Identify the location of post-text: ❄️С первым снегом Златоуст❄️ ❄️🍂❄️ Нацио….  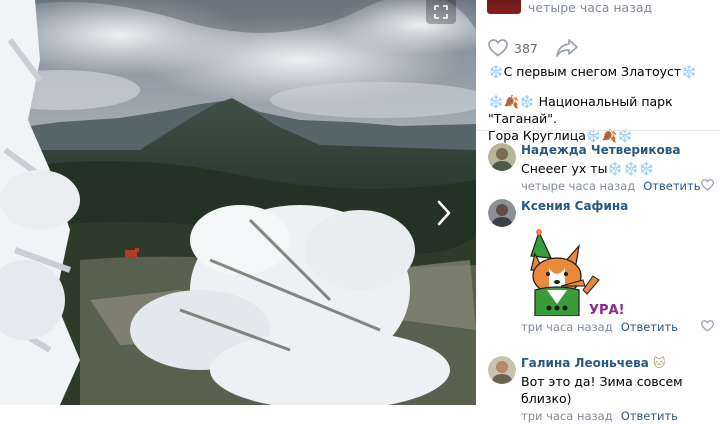
(602, 103).